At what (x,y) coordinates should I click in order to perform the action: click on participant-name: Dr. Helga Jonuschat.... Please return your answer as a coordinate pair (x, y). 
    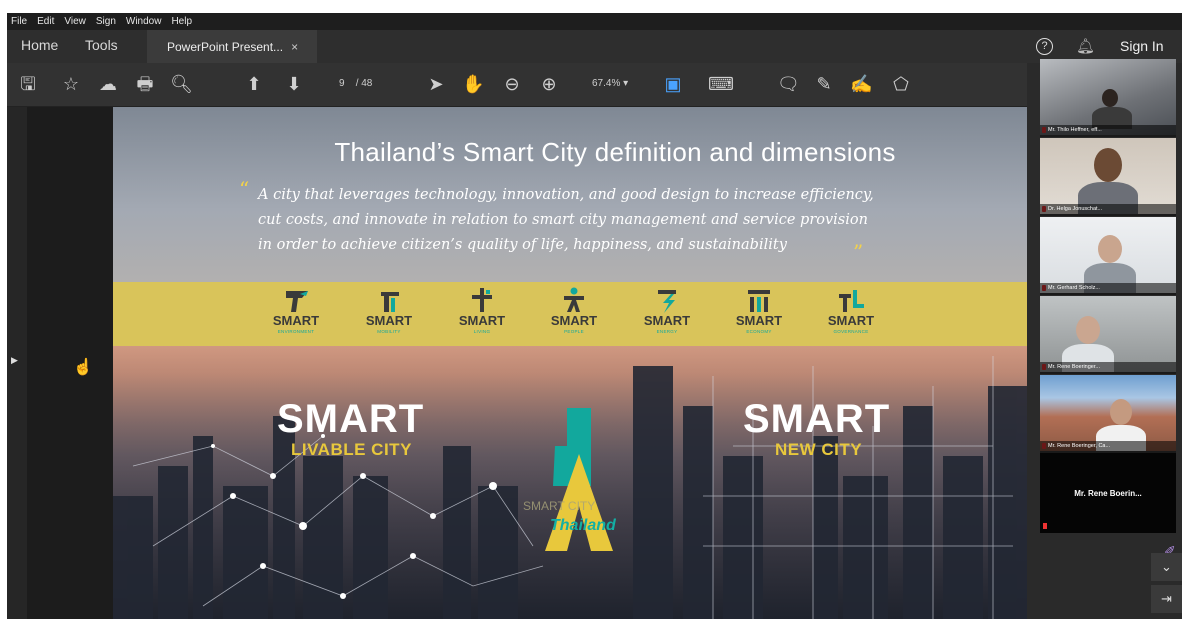
    Looking at the image, I should click on (1108, 209).